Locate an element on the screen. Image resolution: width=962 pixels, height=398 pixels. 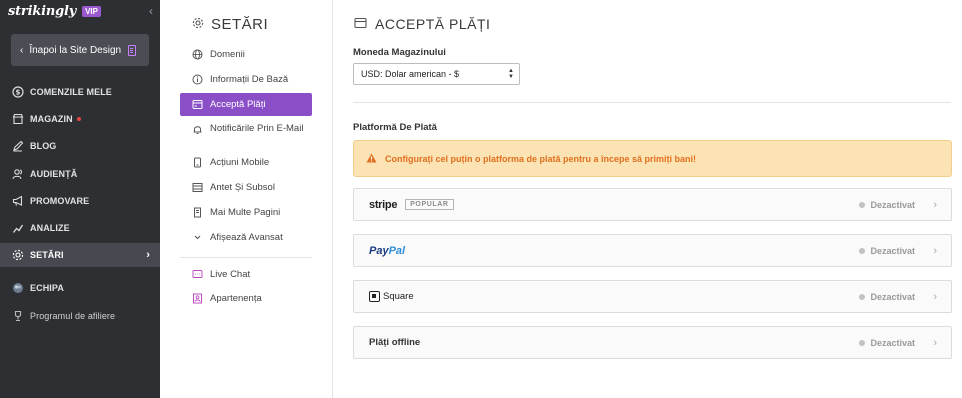
provider-paypal: PayPal Dezactivat › is located at coordinates (652, 250).